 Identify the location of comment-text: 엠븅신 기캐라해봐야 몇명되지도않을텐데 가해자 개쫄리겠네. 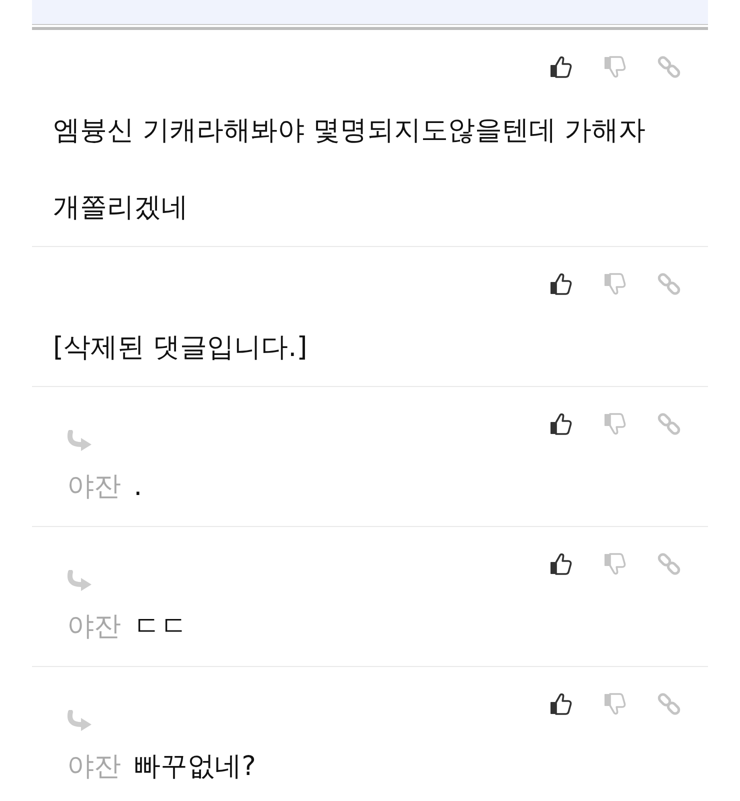
(349, 169).